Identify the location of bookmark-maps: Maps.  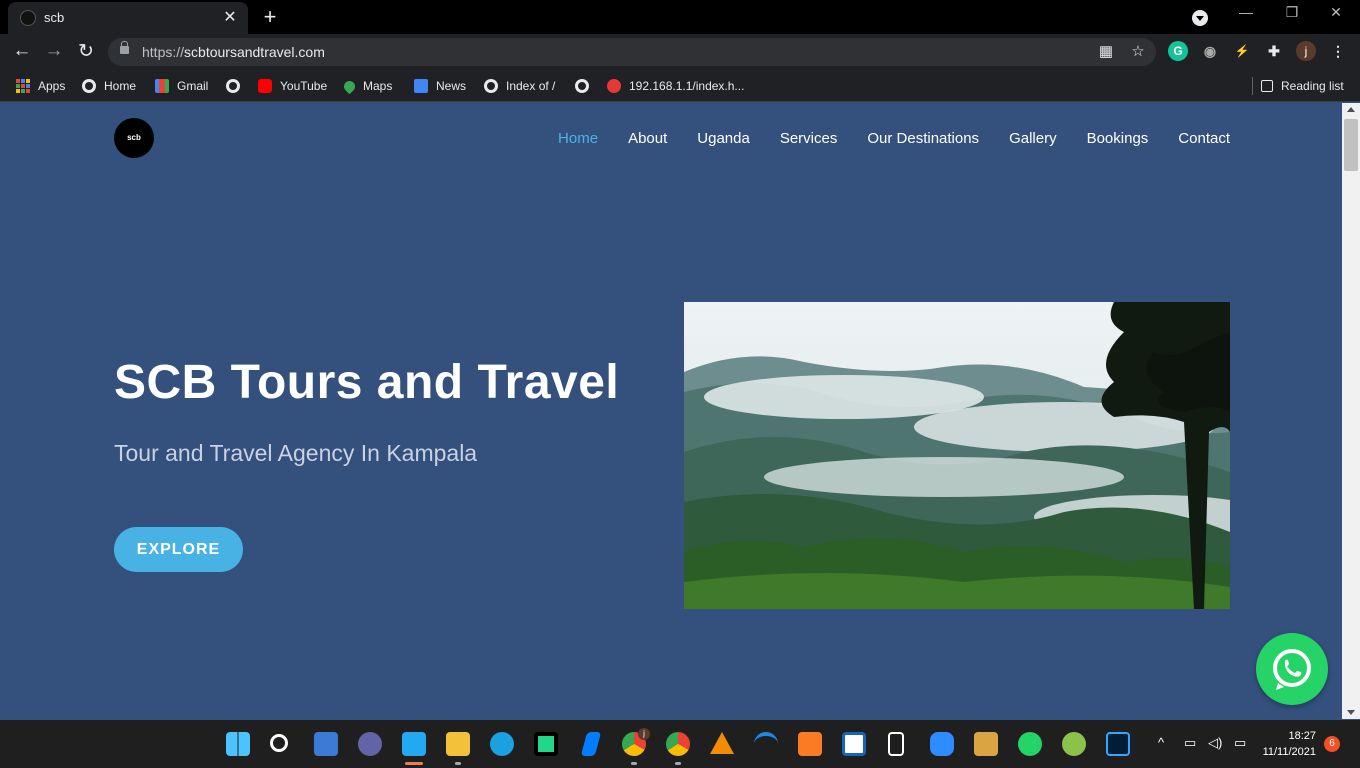
(367, 86).